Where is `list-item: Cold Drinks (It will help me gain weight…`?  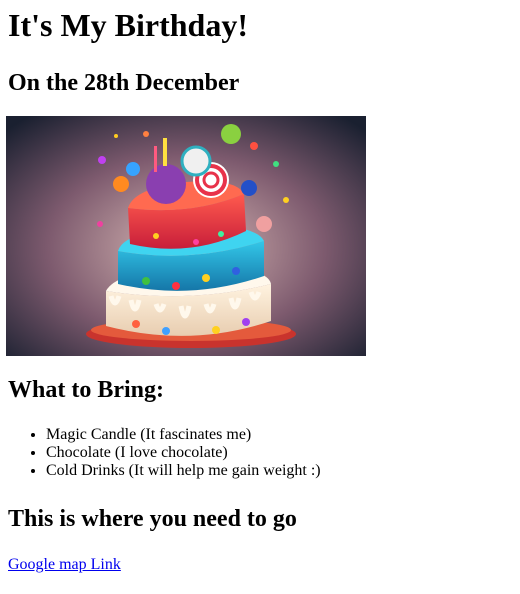 list-item: Cold Drinks (It will help me gain weight… is located at coordinates (279, 471).